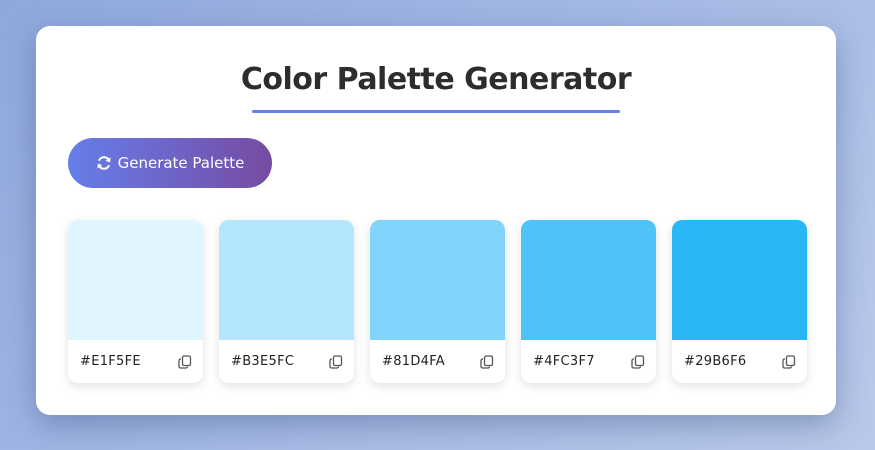 This screenshot has height=450, width=875. I want to click on hex-code: #81D4FA, so click(413, 361).